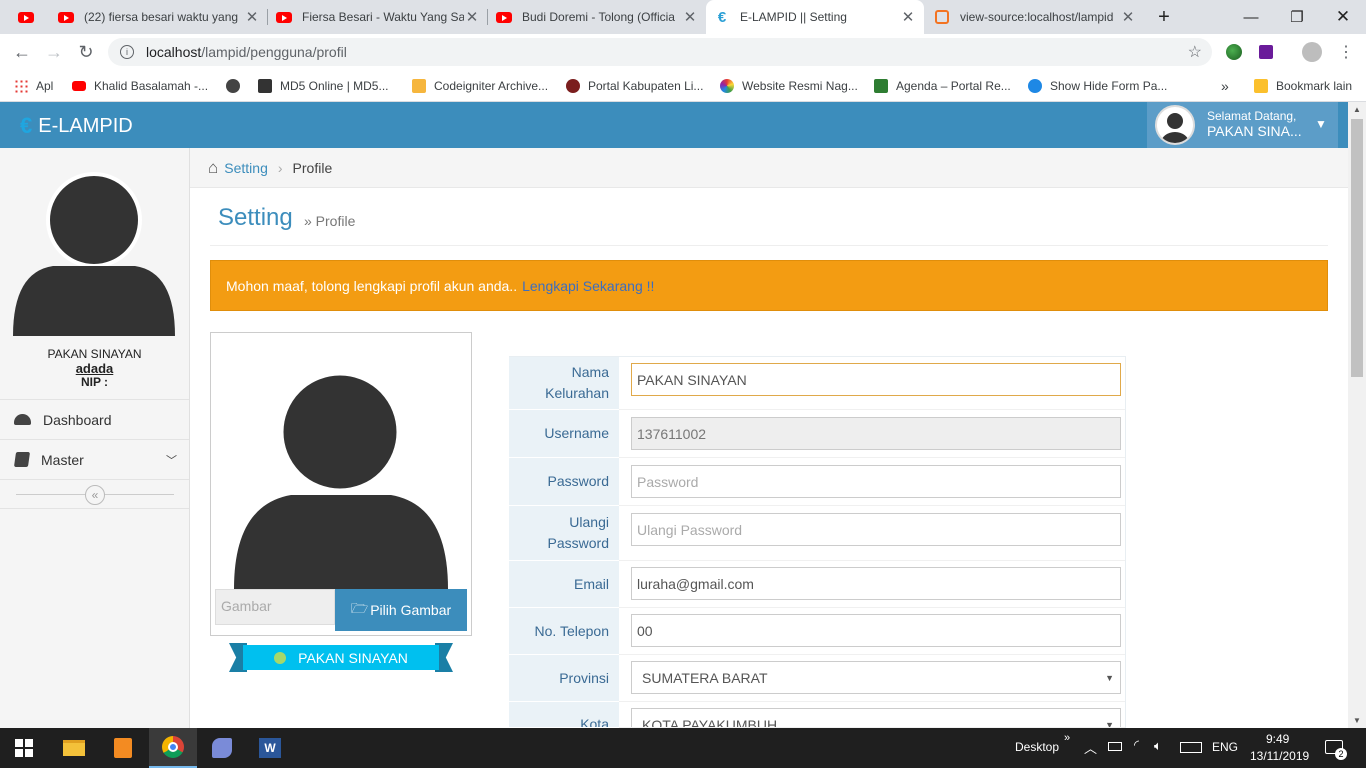 The image size is (1366, 768). Describe the element at coordinates (24, 748) in the screenshot. I see `start-button` at that location.